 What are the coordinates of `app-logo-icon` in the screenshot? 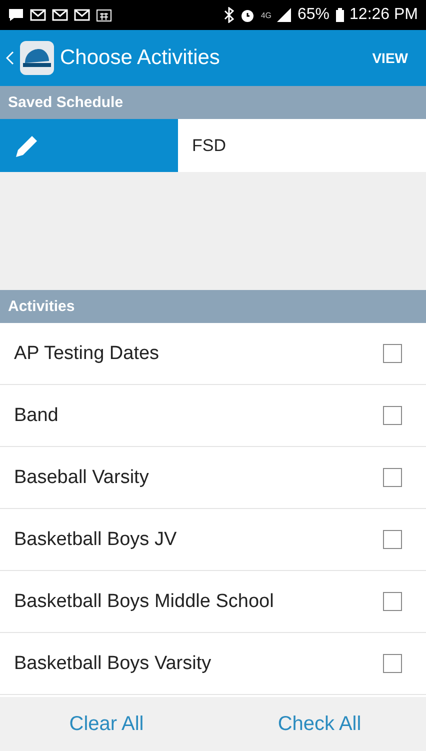 It's located at (37, 58).